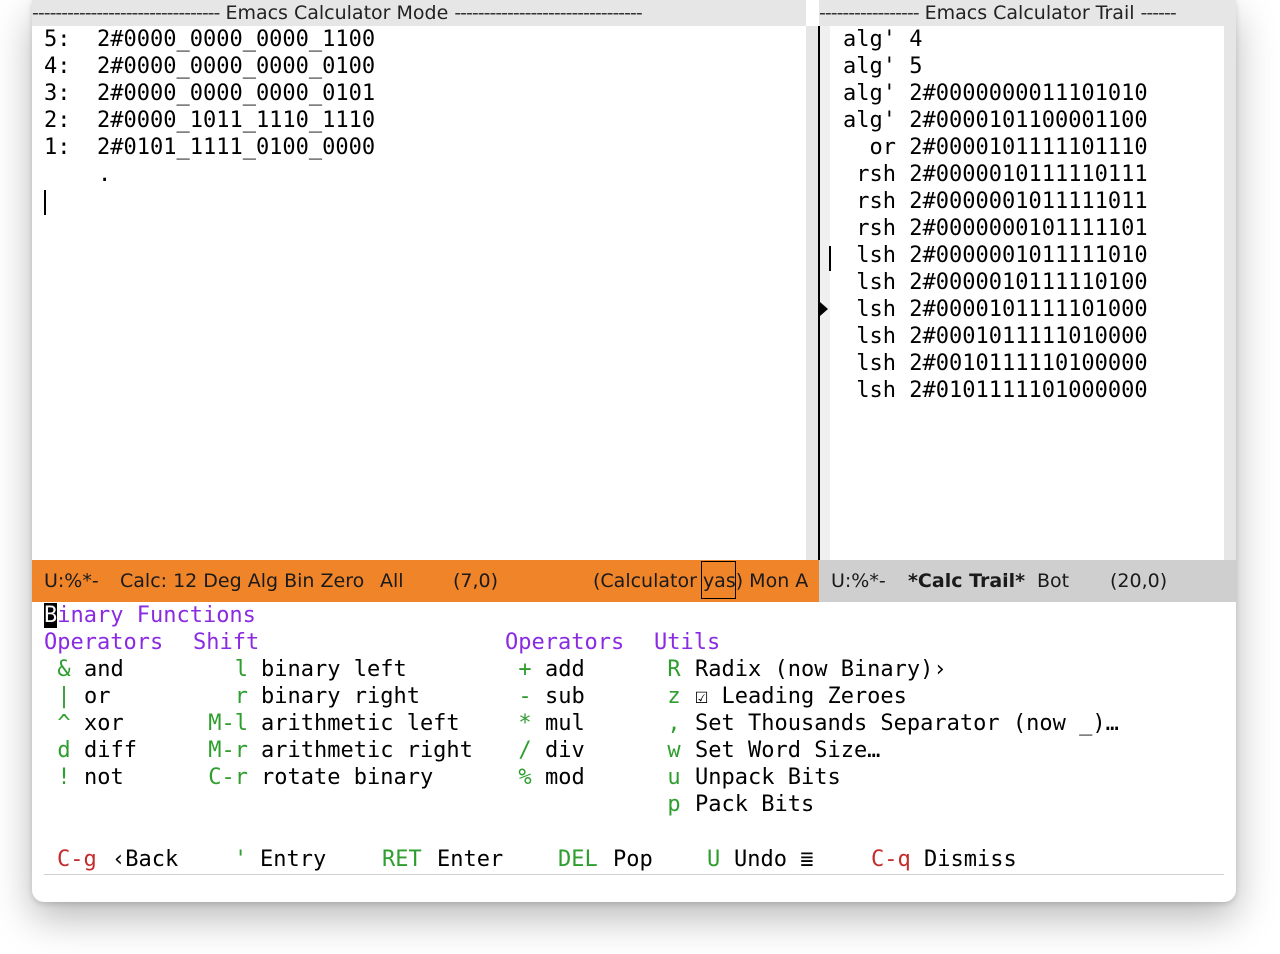  Describe the element at coordinates (876, 66) in the screenshot. I see `trail-entry: alg' 5` at that location.